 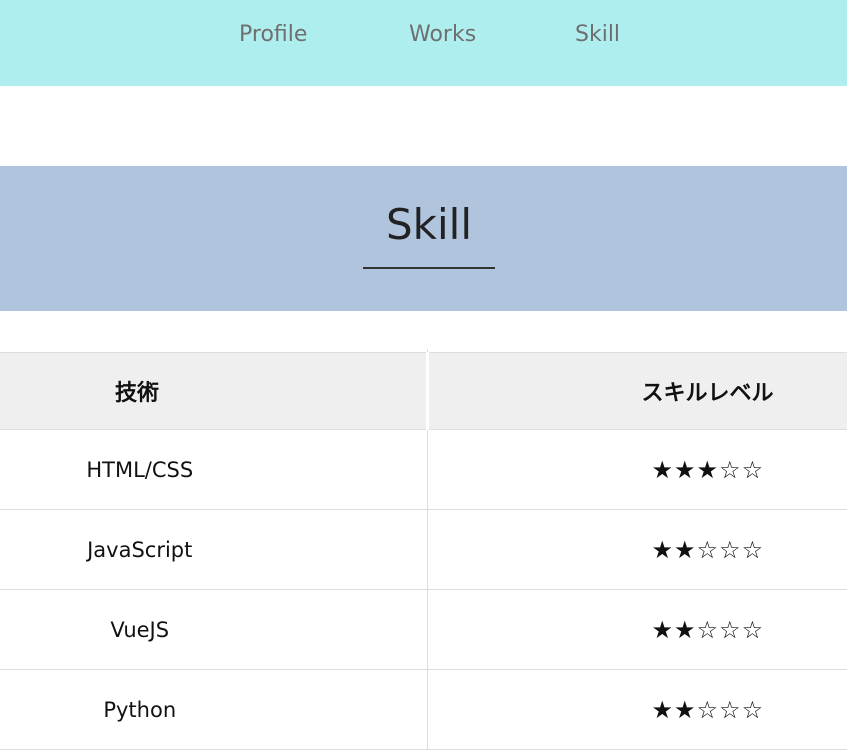 I want to click on nav-item-skill: Skill, so click(x=597, y=34).